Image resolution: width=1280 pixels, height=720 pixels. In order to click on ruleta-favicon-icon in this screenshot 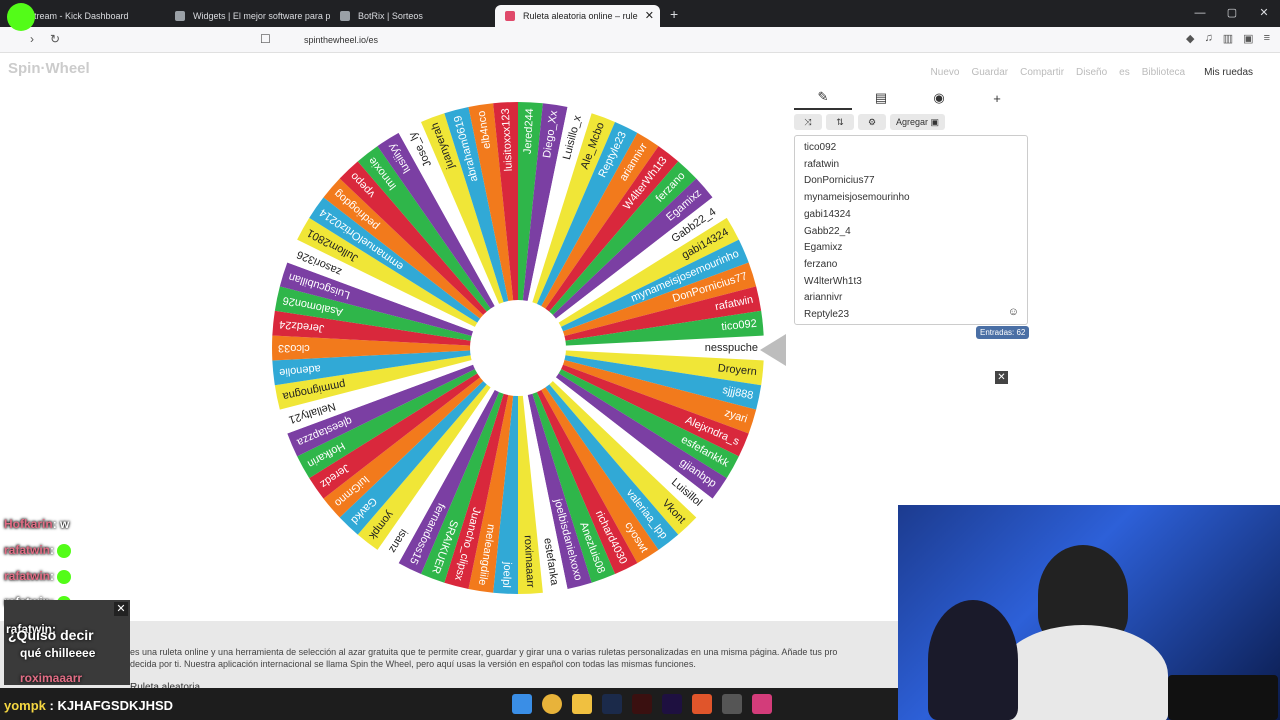, I will do `click(510, 15)`.